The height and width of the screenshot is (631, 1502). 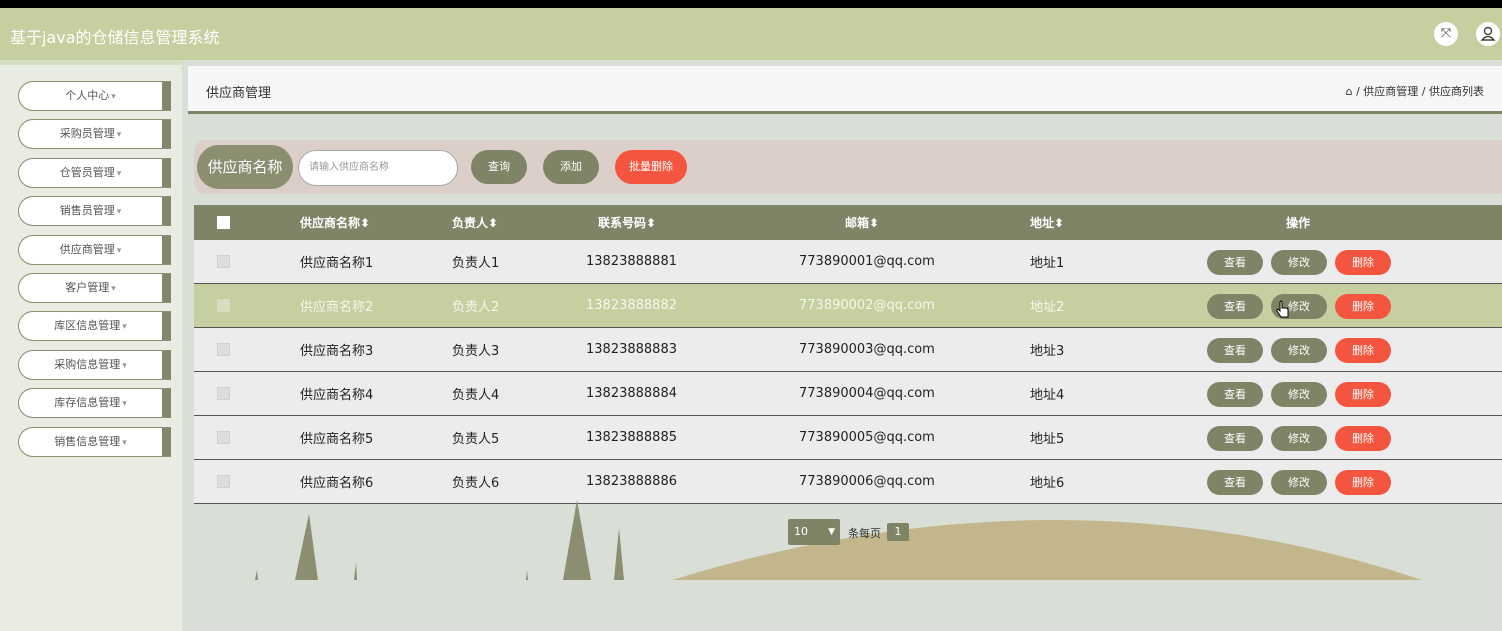 What do you see at coordinates (814, 532) in the screenshot?
I see `page-size-select: 10 ▼` at bounding box center [814, 532].